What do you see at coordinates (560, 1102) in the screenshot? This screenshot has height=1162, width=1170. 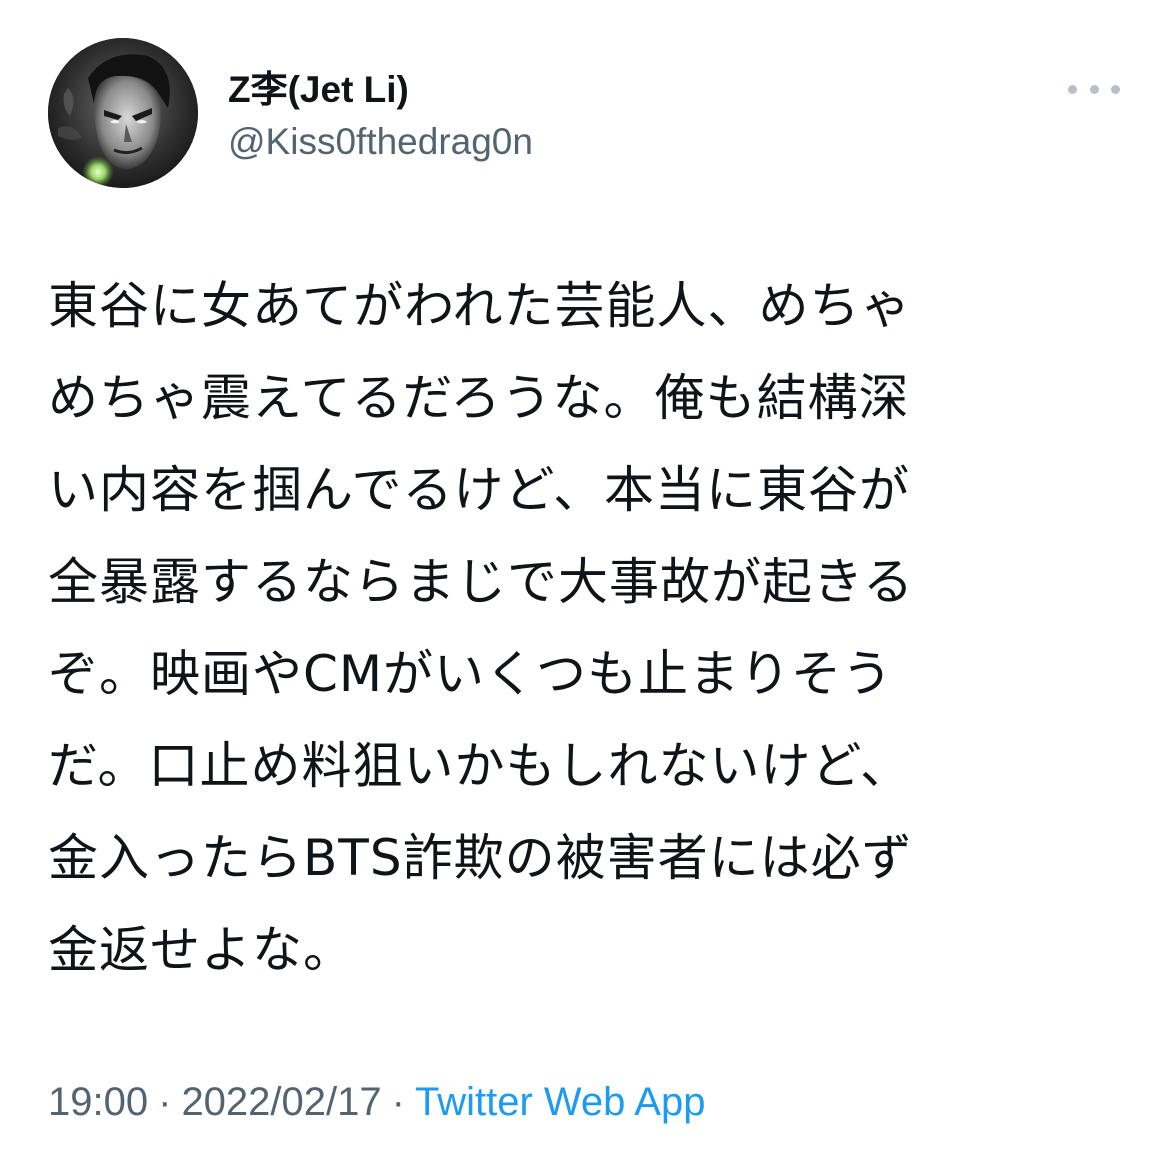 I see `tweet-source-link: Twitter Web App` at bounding box center [560, 1102].